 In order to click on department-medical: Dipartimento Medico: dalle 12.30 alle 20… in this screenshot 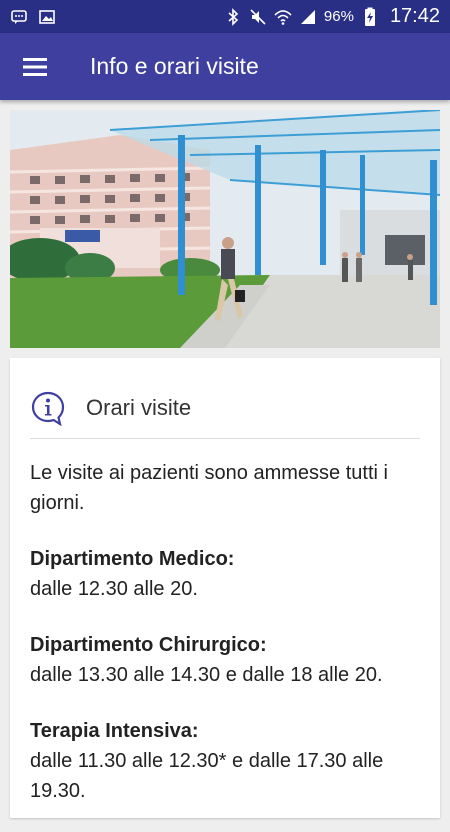, I will do `click(227, 574)`.